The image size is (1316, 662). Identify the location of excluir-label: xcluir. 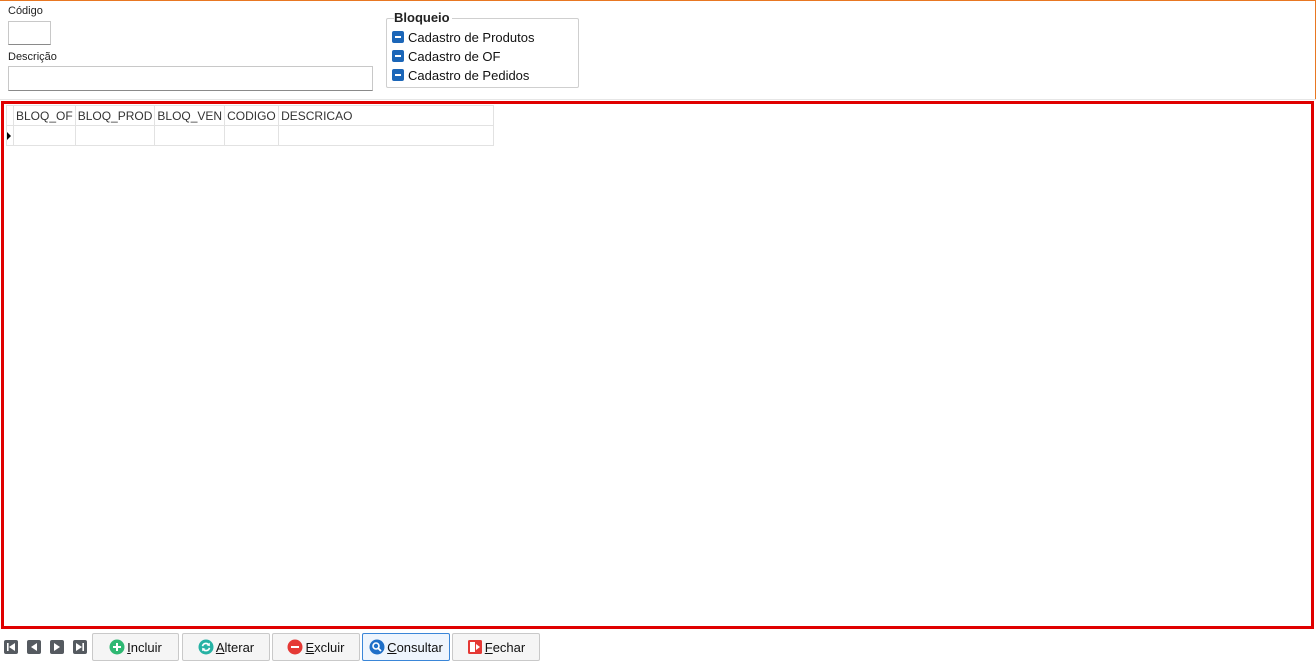
(329, 647).